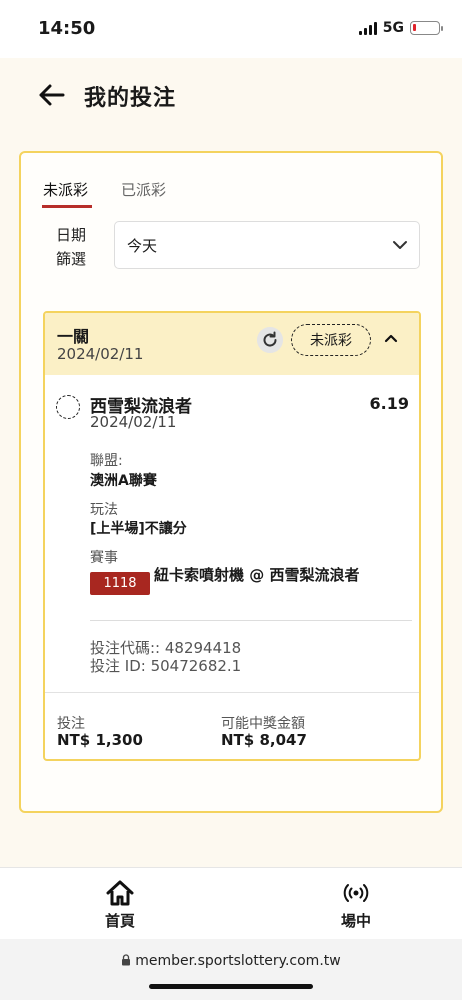 This screenshot has width=462, height=1000. Describe the element at coordinates (231, 98) in the screenshot. I see `page-header: 我的投注` at that location.